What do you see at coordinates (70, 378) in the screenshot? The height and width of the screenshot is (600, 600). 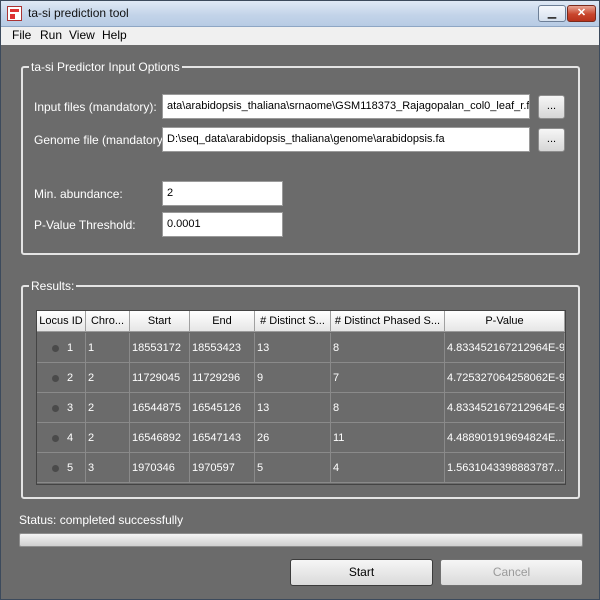 I see `locus-number: 2` at bounding box center [70, 378].